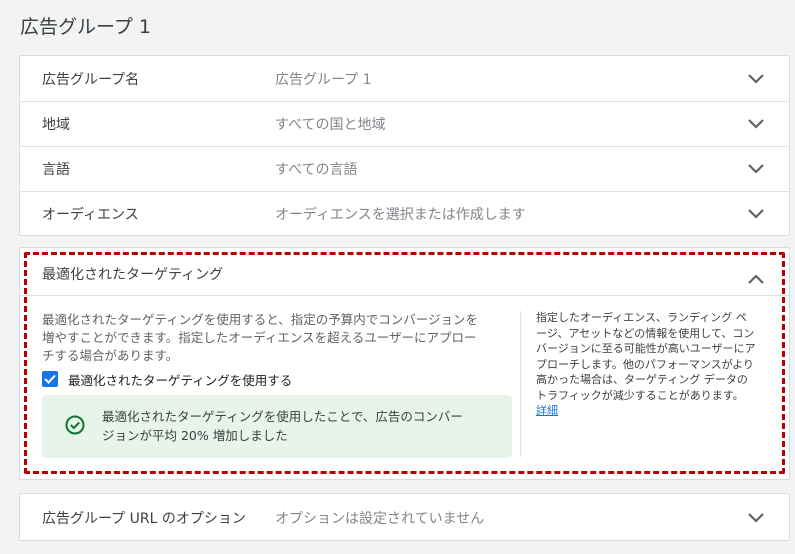 The image size is (795, 554). What do you see at coordinates (404, 168) in the screenshot?
I see `setting-row-language: 言語 すべての言語` at bounding box center [404, 168].